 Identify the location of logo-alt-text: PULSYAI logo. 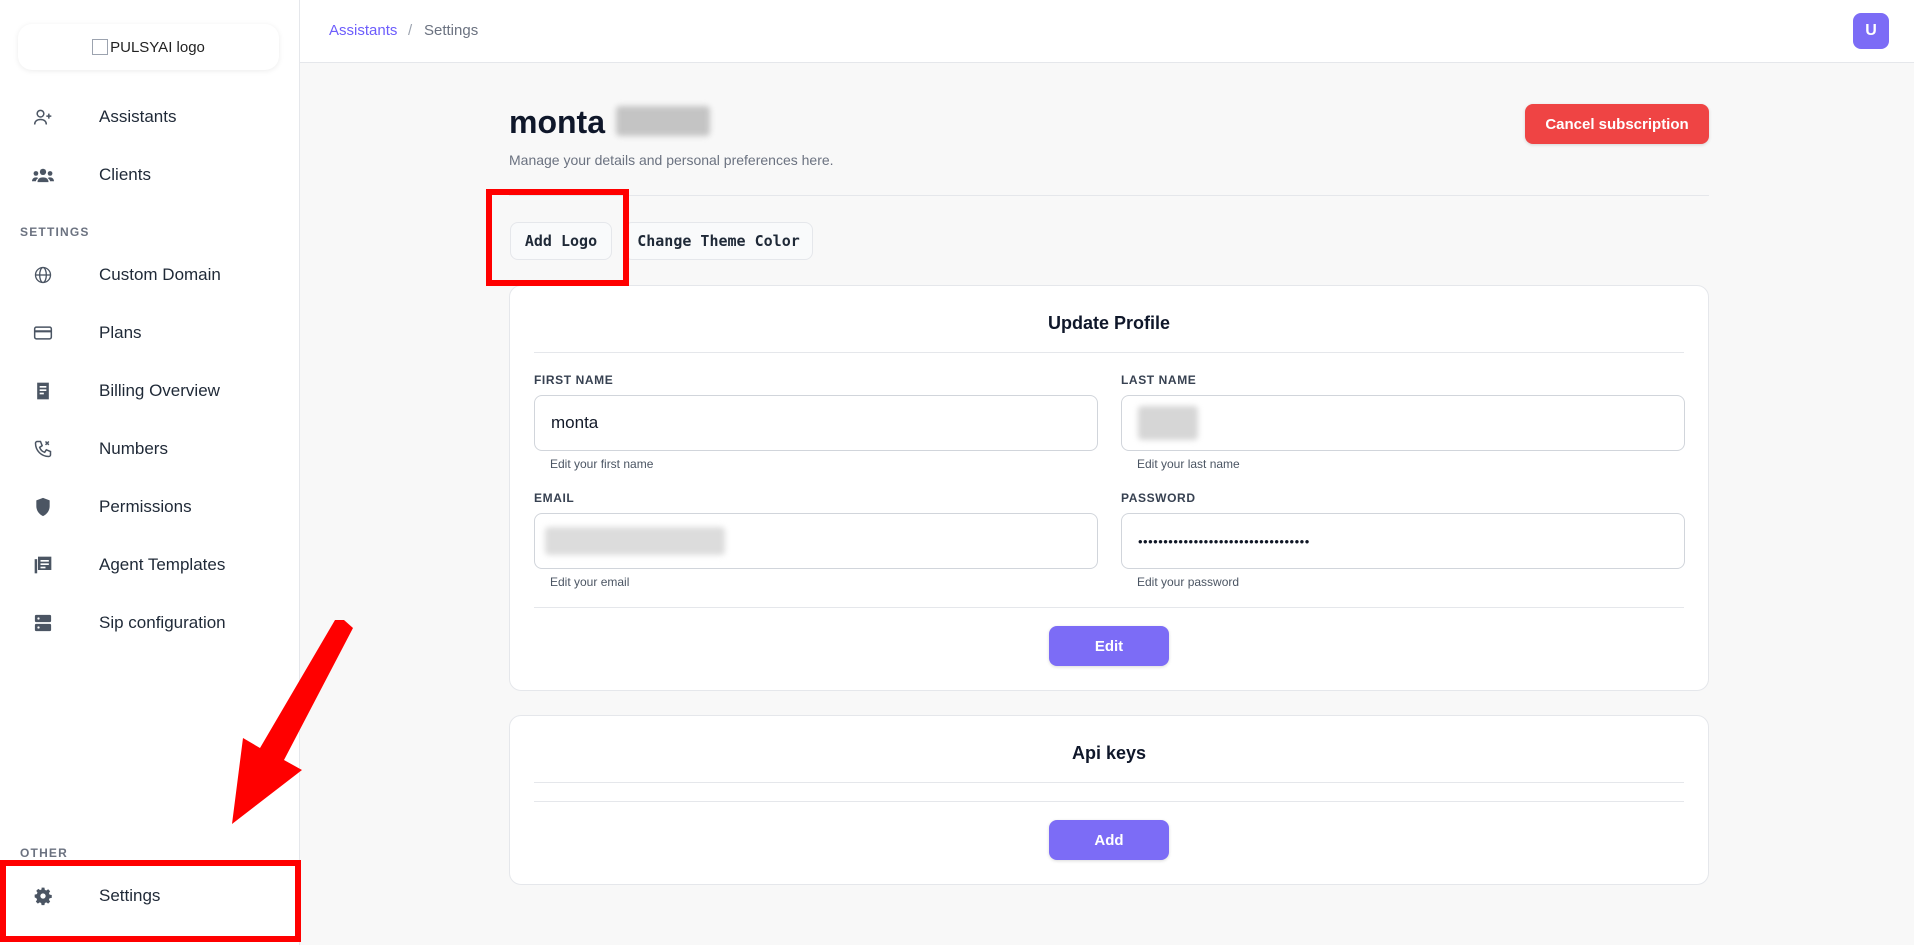
(157, 47).